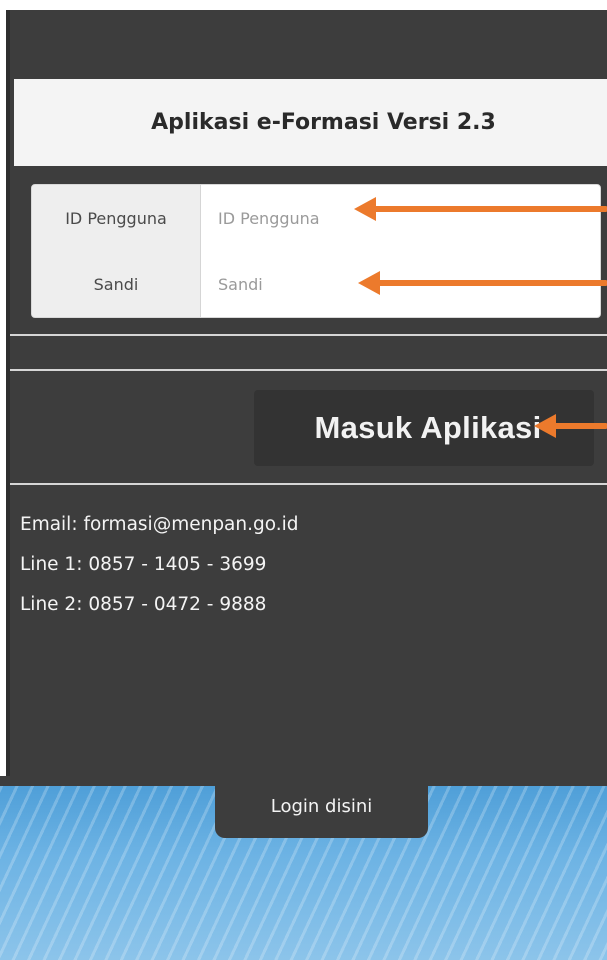 This screenshot has height=960, width=607. What do you see at coordinates (480, 209) in the screenshot?
I see `annotation-arrow-user-id` at bounding box center [480, 209].